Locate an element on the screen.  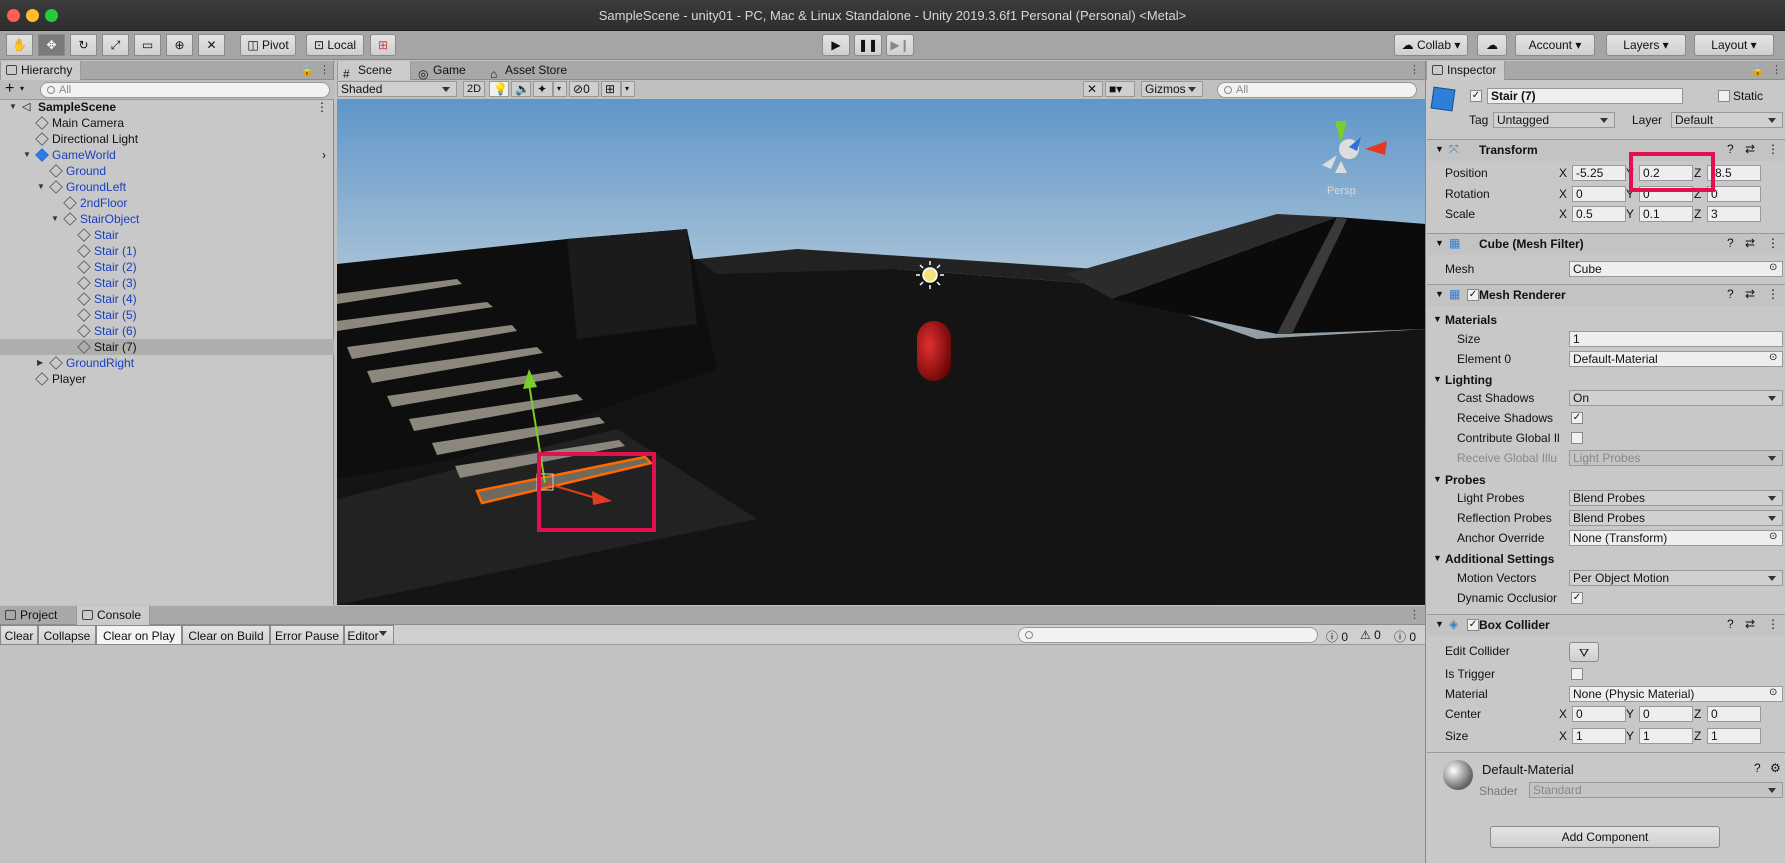
contribute-gi-checkbox is located at coordinates (1577, 438).